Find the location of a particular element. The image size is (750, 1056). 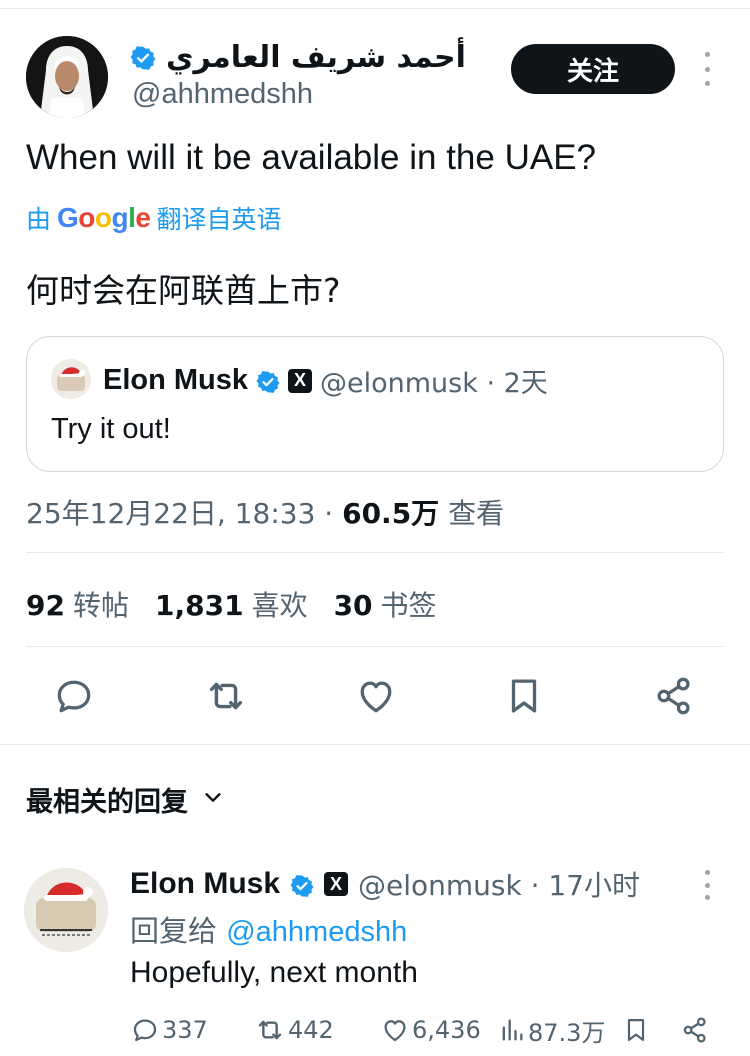

author-display-name: أحمد شريف العامري is located at coordinates (316, 57).